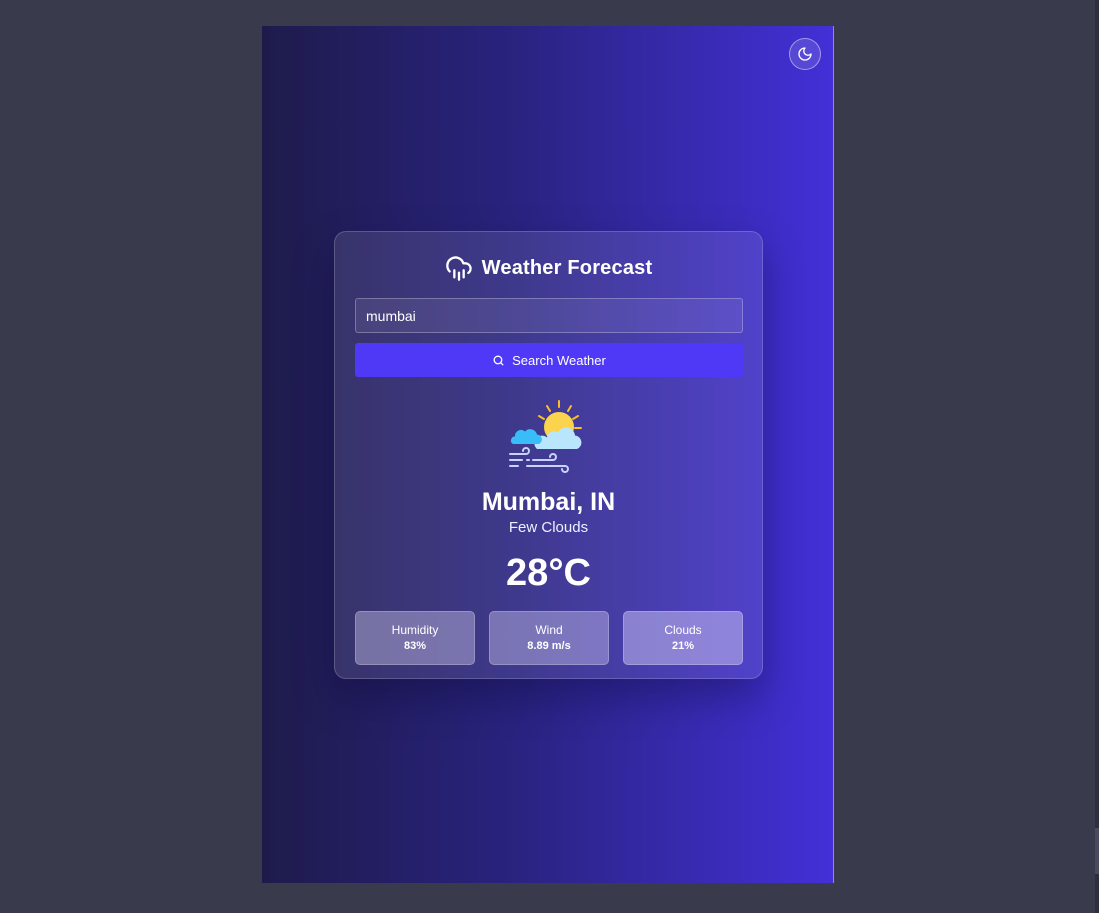  Describe the element at coordinates (415, 629) in the screenshot. I see `humidity-label: Humidity` at that location.